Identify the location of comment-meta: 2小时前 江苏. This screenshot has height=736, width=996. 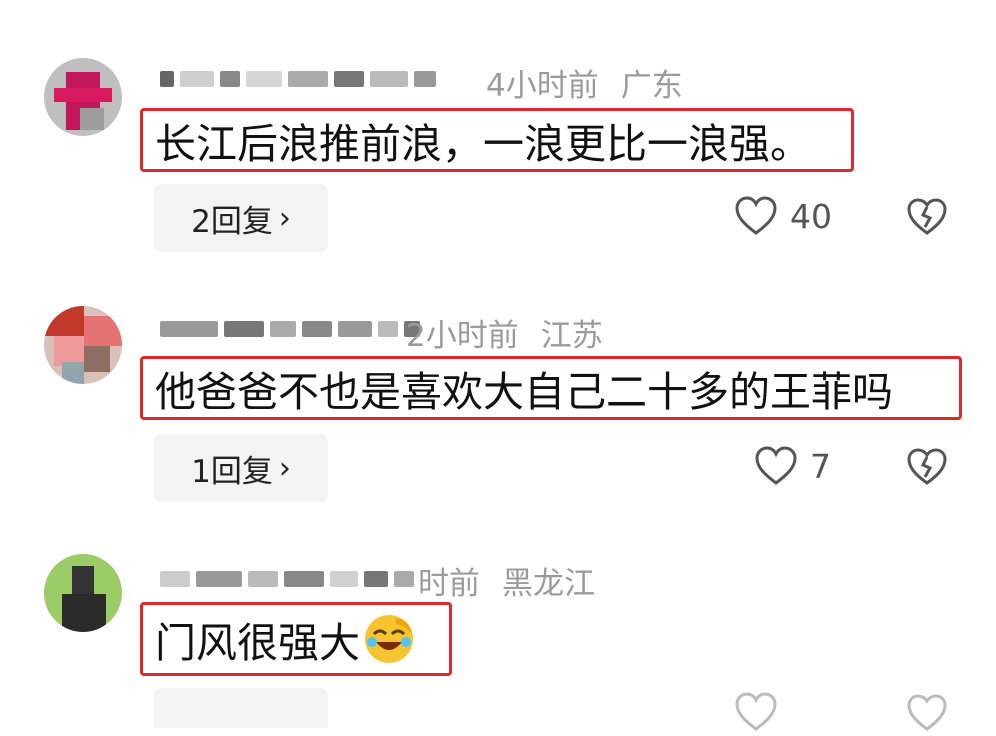
(504, 332).